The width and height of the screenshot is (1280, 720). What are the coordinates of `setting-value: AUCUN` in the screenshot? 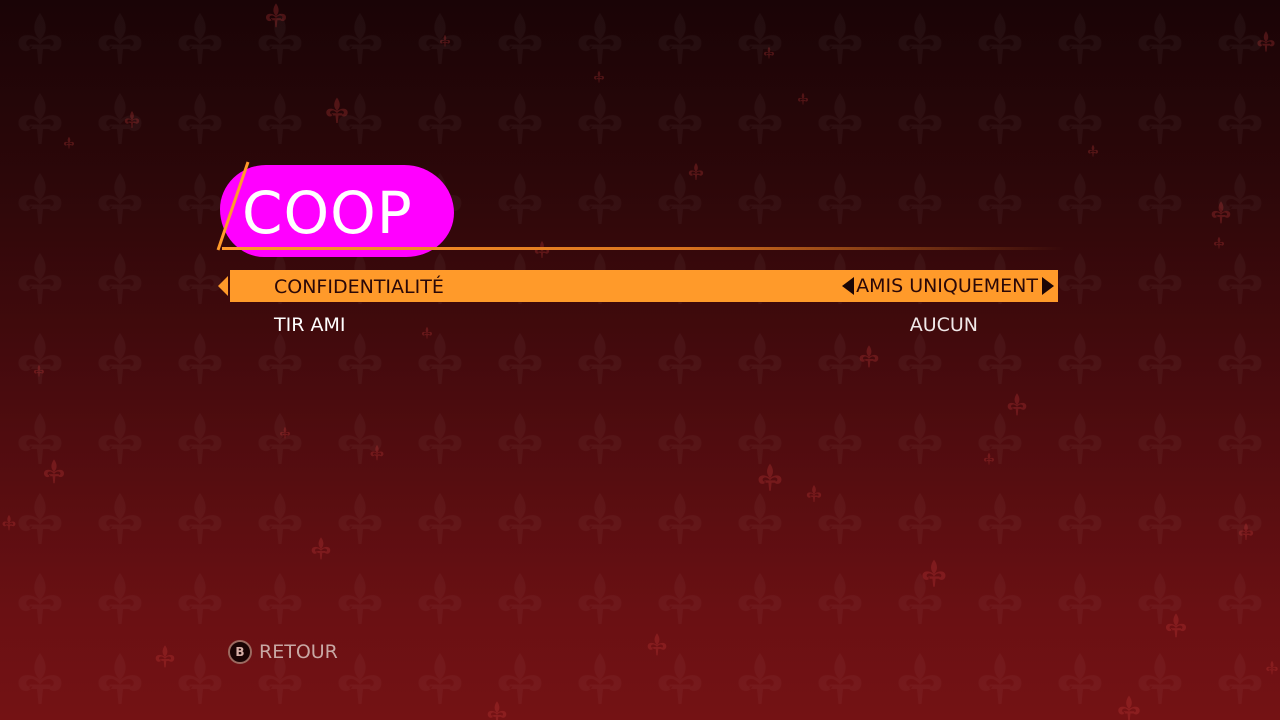 It's located at (943, 325).